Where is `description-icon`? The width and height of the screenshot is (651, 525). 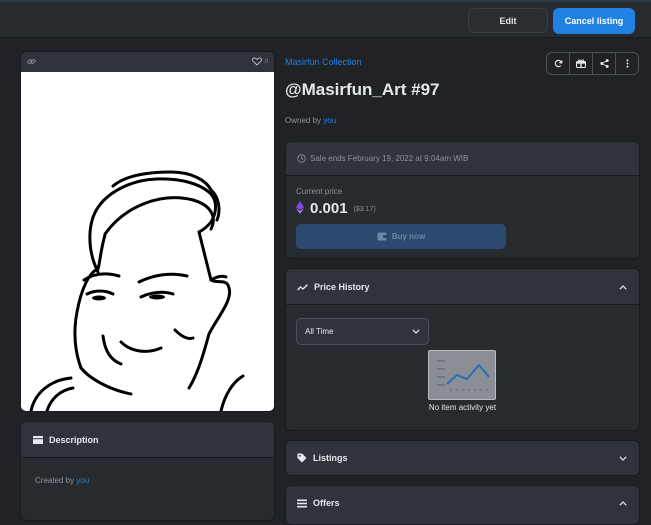 description-icon is located at coordinates (38, 440).